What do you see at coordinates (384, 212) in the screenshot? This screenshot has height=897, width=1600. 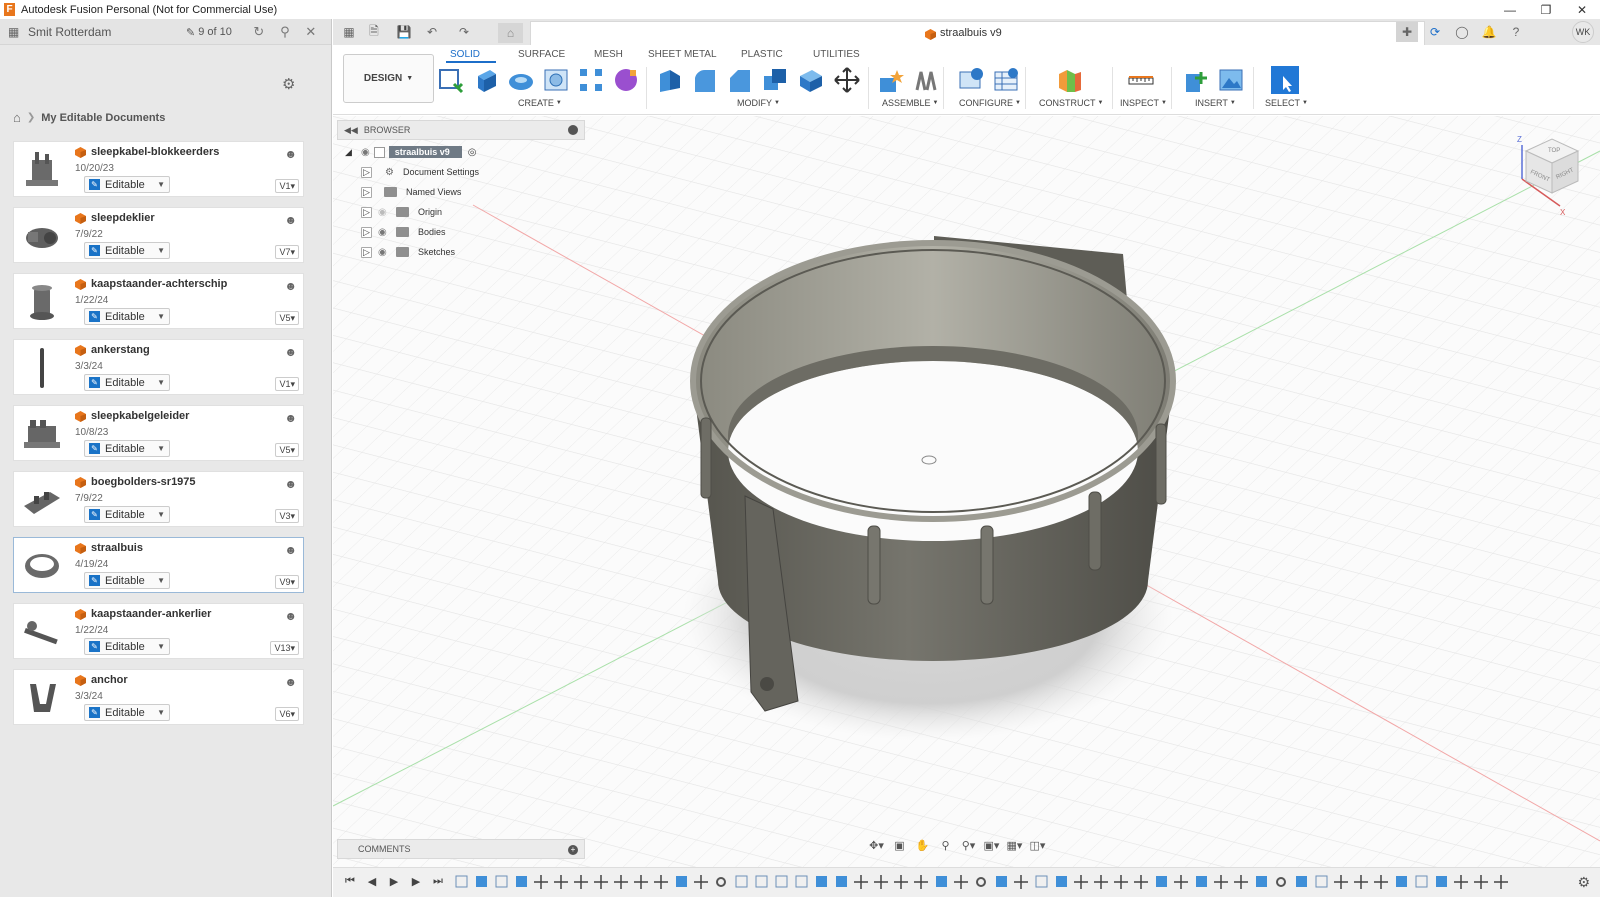 I see `eye-hidden-icon: ◉` at bounding box center [384, 212].